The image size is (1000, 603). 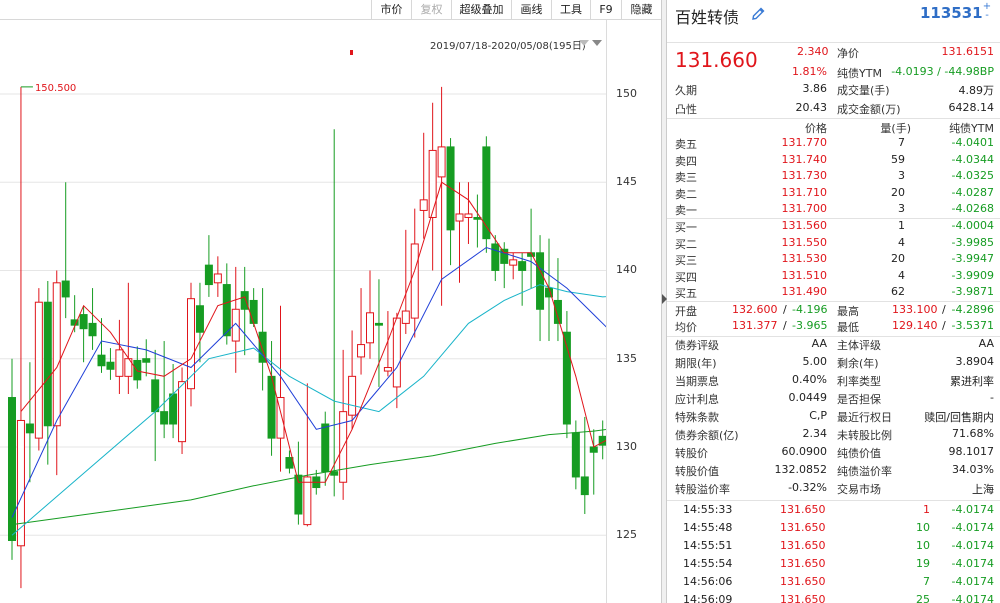 What do you see at coordinates (686, 90) in the screenshot?
I see `stat-label: 久期` at bounding box center [686, 90].